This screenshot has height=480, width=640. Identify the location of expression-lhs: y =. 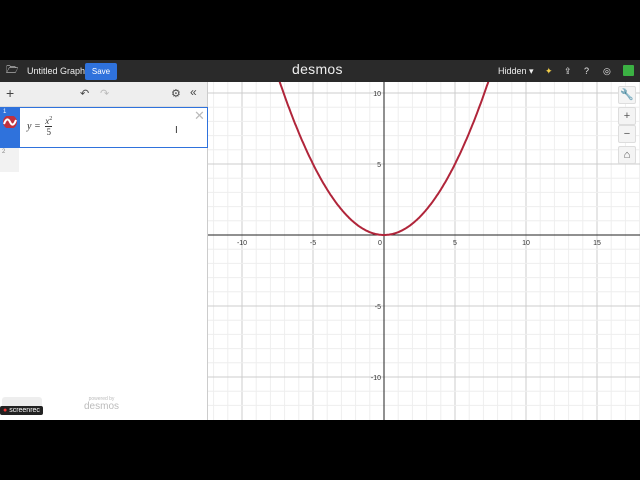
(34, 126).